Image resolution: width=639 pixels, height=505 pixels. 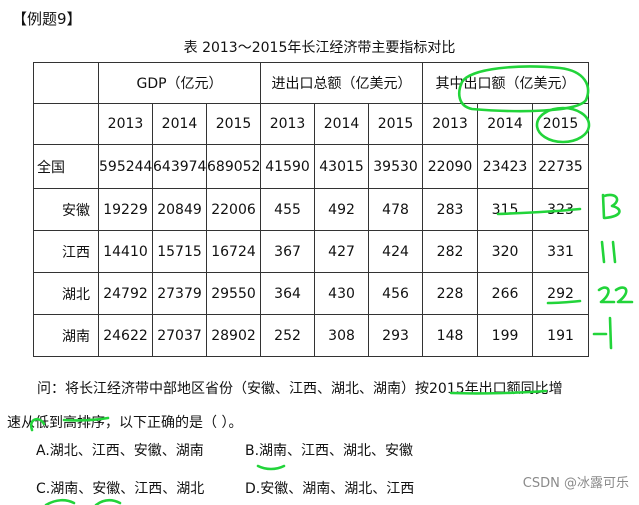 What do you see at coordinates (561, 335) in the screenshot?
I see `cell: 191` at bounding box center [561, 335].